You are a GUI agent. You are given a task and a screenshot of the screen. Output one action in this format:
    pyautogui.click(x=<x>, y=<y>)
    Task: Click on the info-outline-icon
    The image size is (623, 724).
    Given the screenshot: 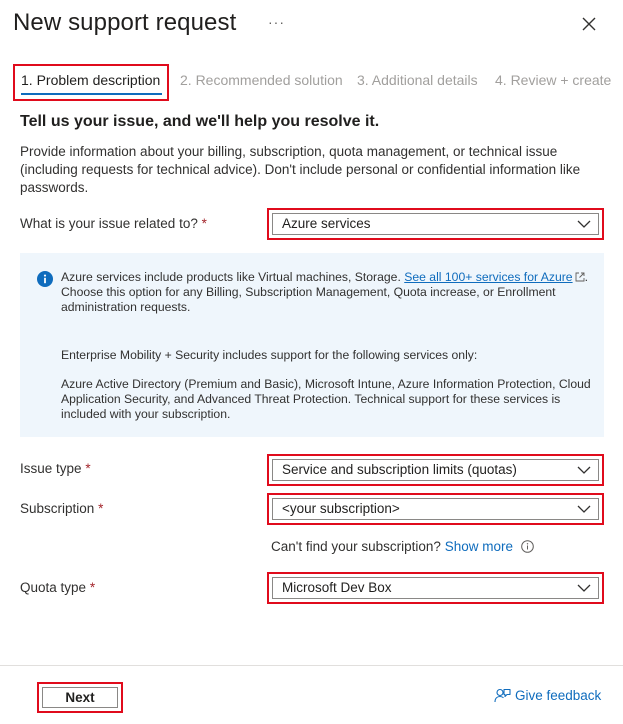 What is the action you would take?
    pyautogui.click(x=527, y=546)
    